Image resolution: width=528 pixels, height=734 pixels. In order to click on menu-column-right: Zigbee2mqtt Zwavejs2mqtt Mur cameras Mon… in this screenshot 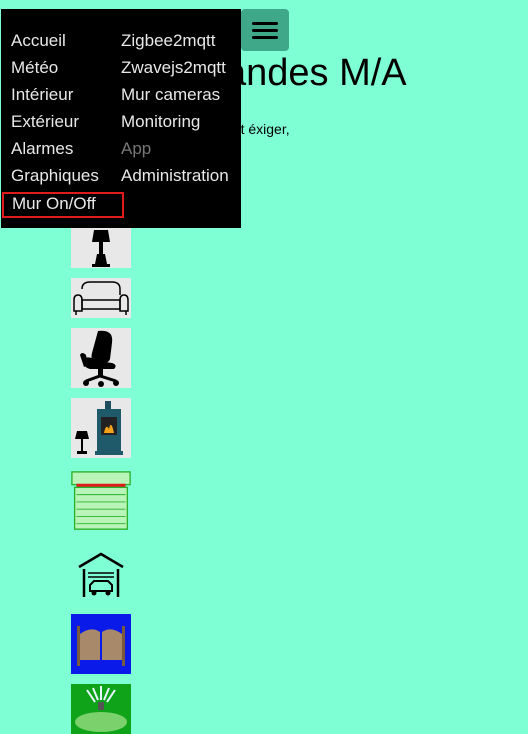, I will do `click(175, 111)`.